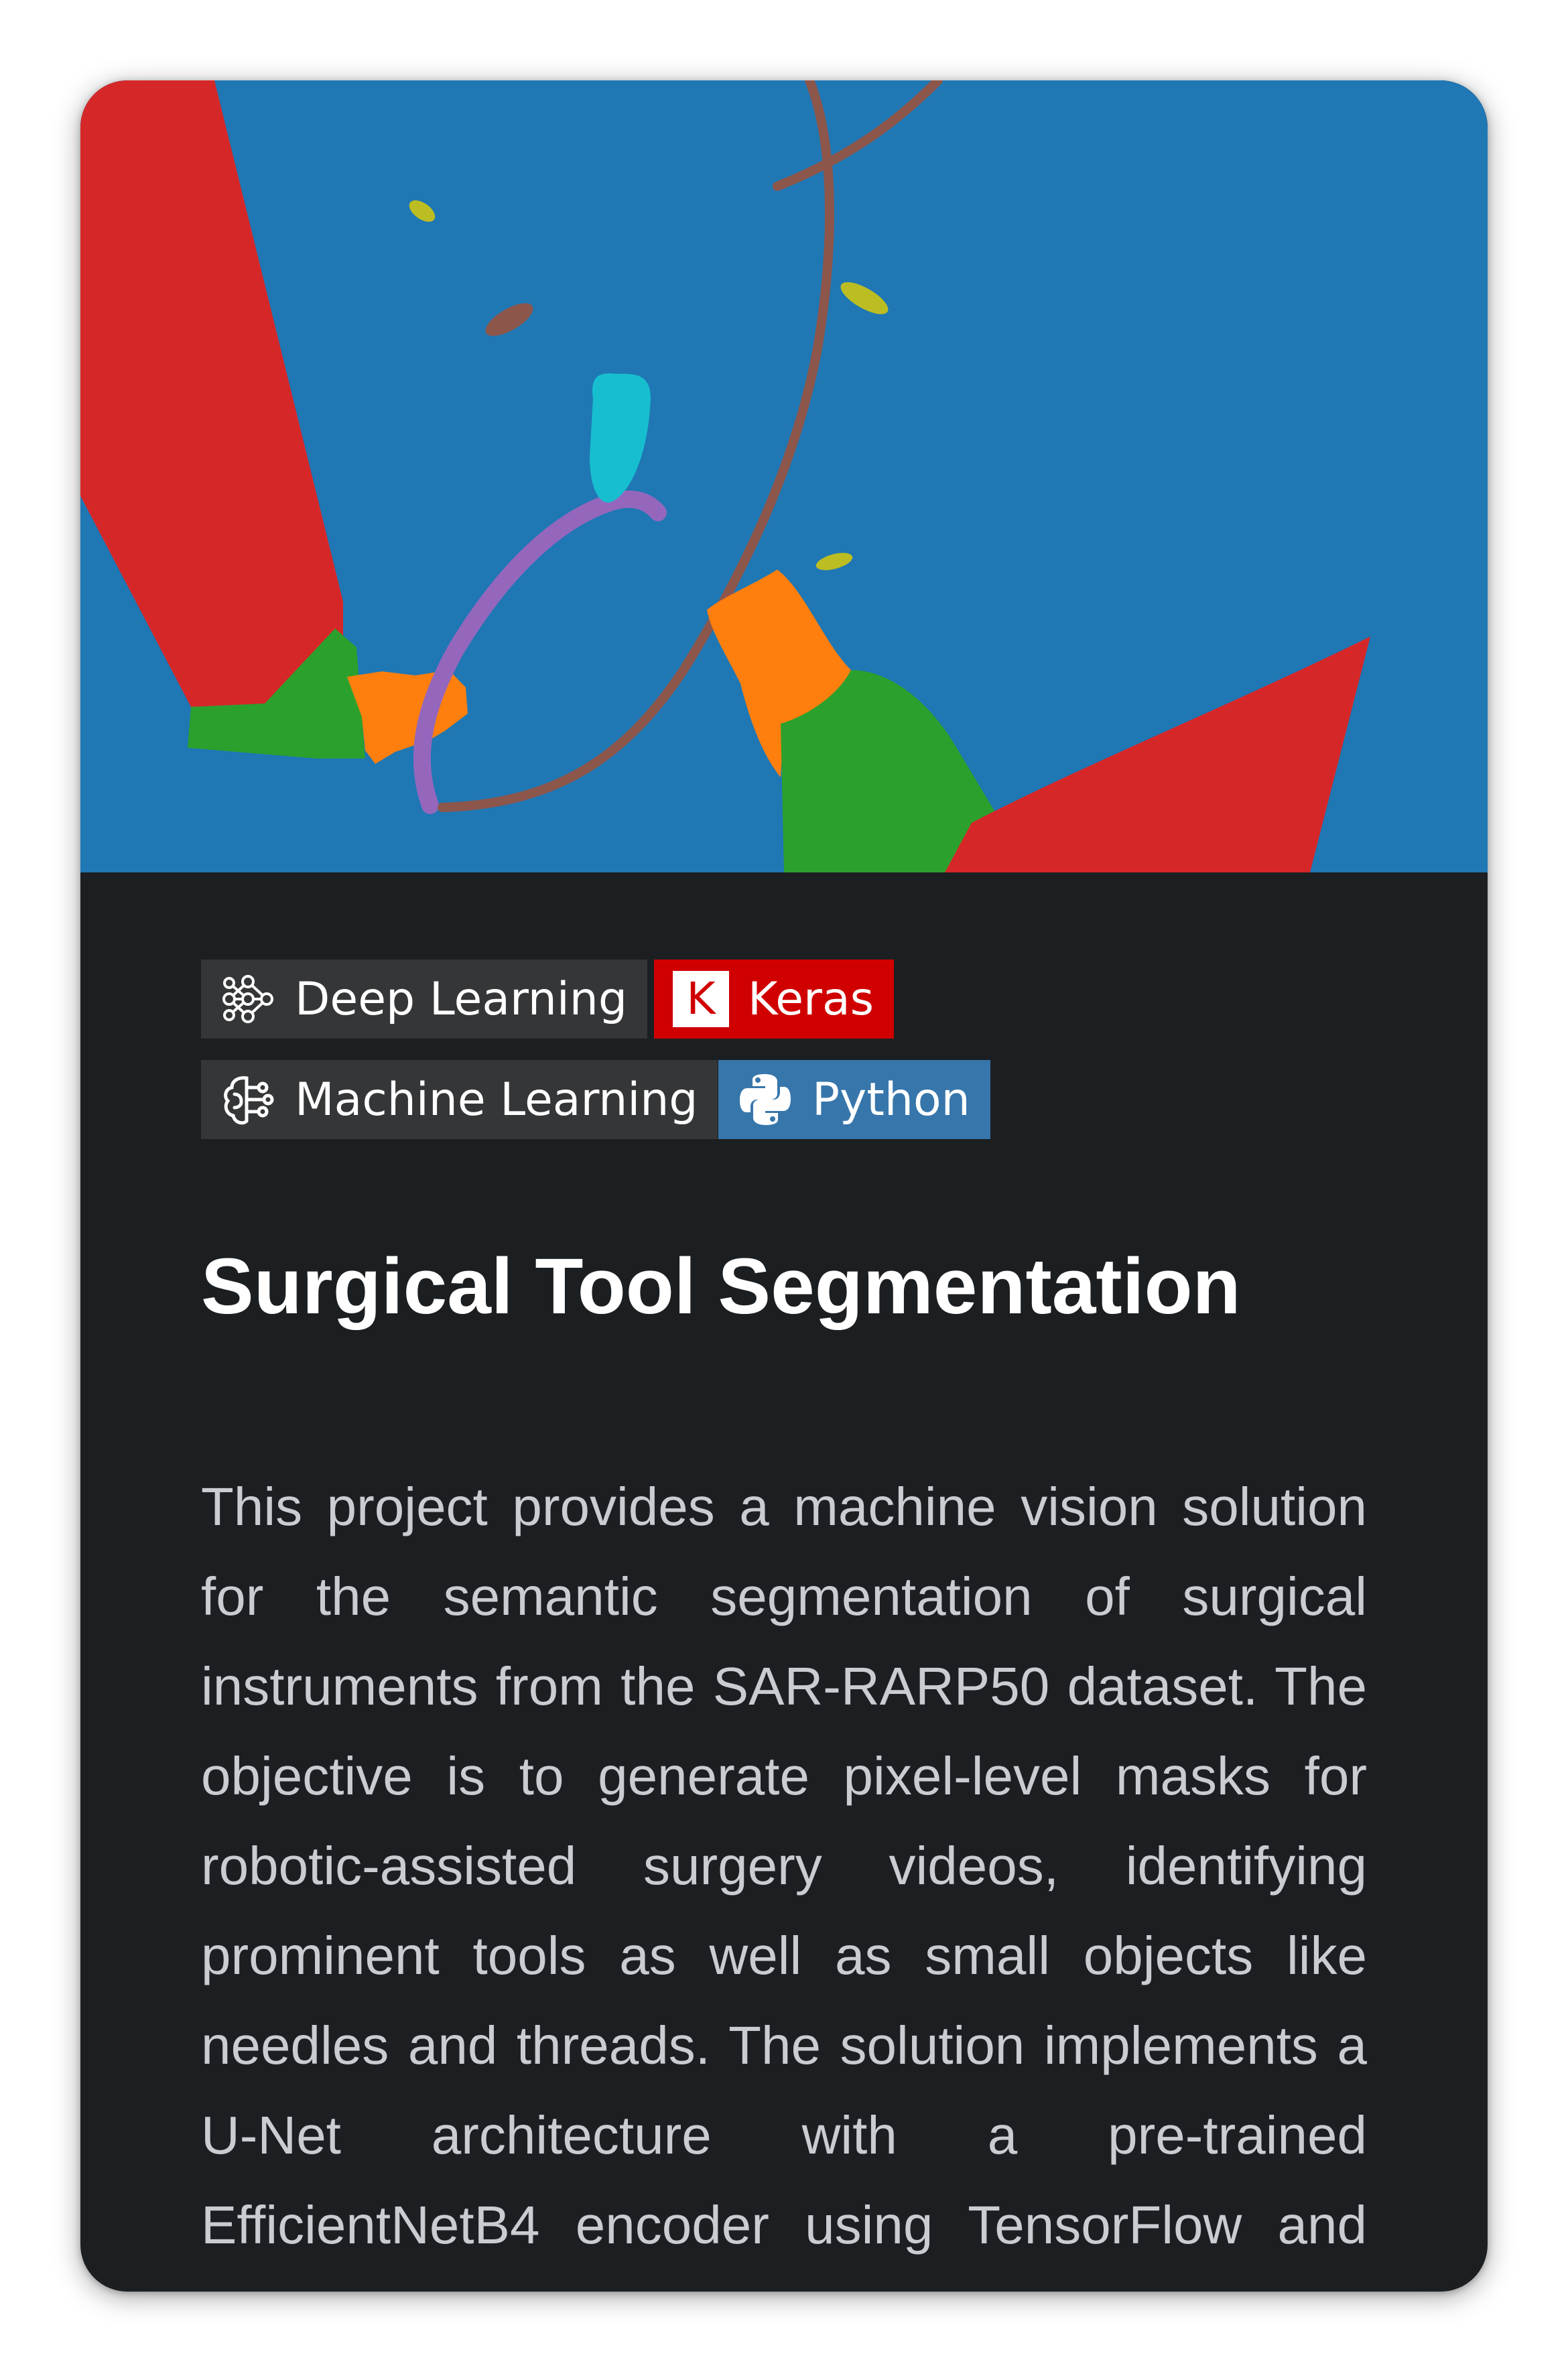 The width and height of the screenshot is (1568, 2372). Describe the element at coordinates (248, 999) in the screenshot. I see `neural-network-icon` at that location.